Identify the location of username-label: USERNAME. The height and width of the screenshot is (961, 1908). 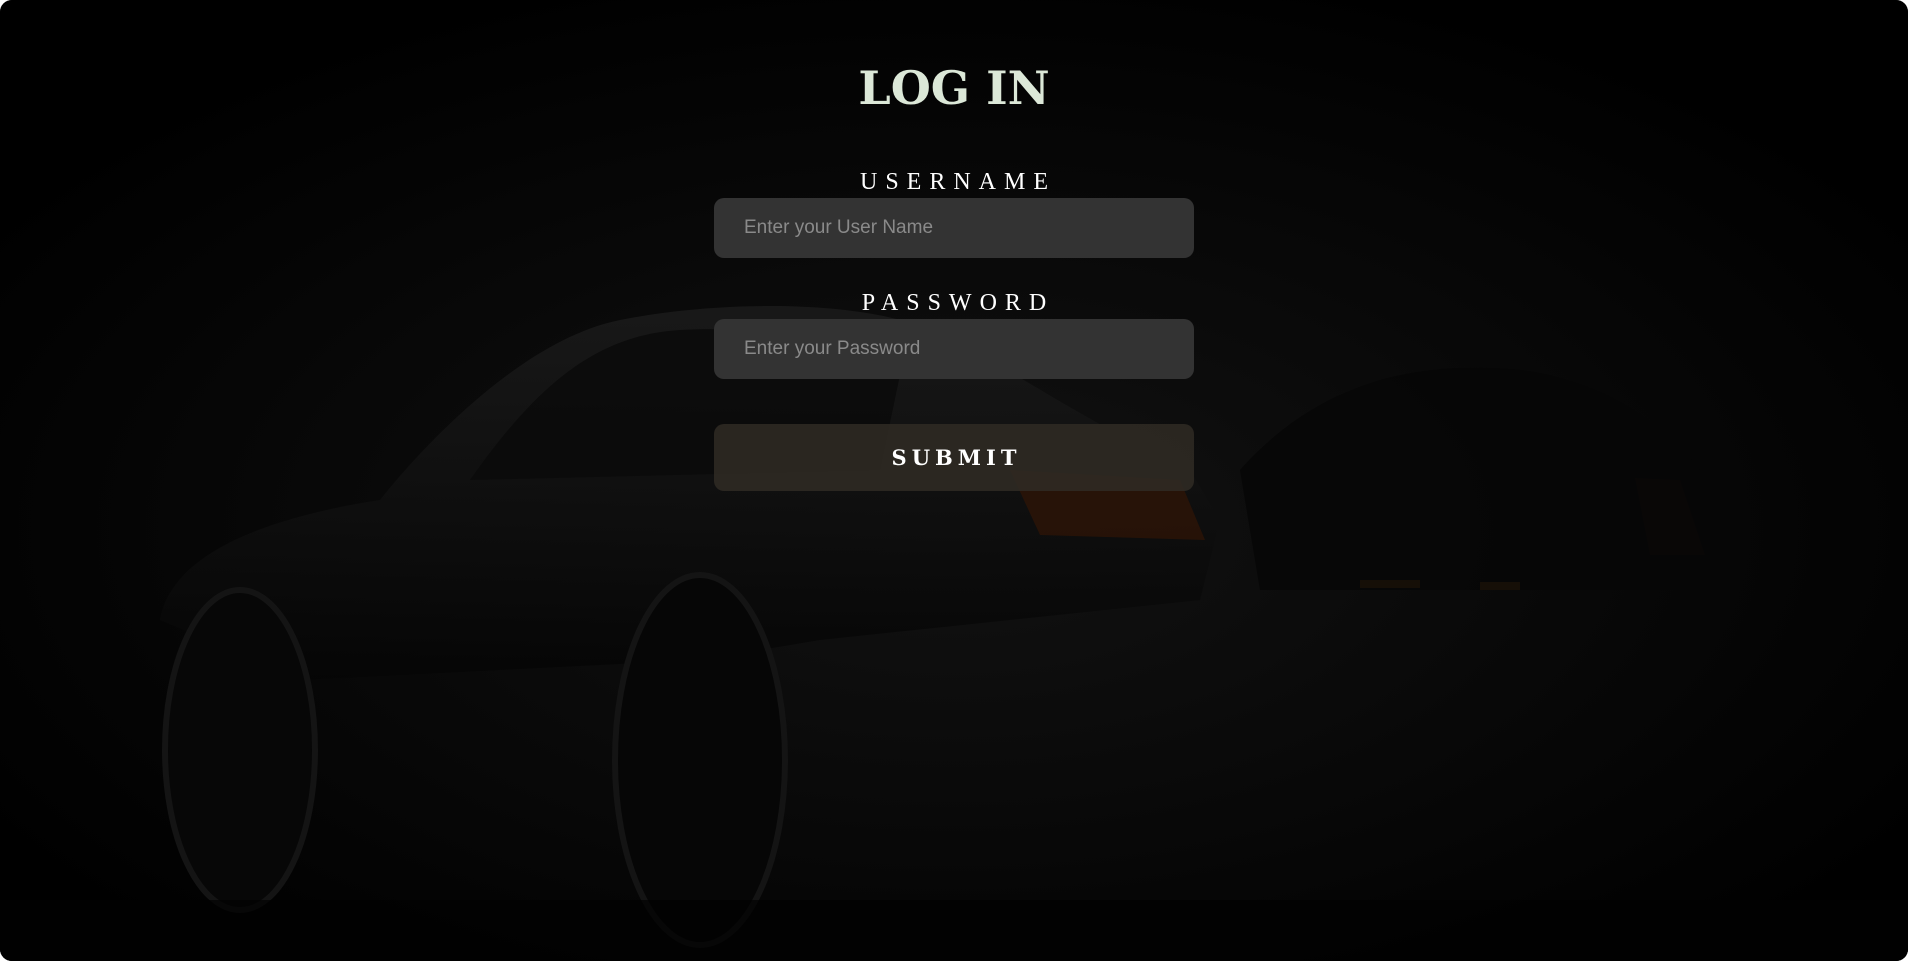
(957, 182).